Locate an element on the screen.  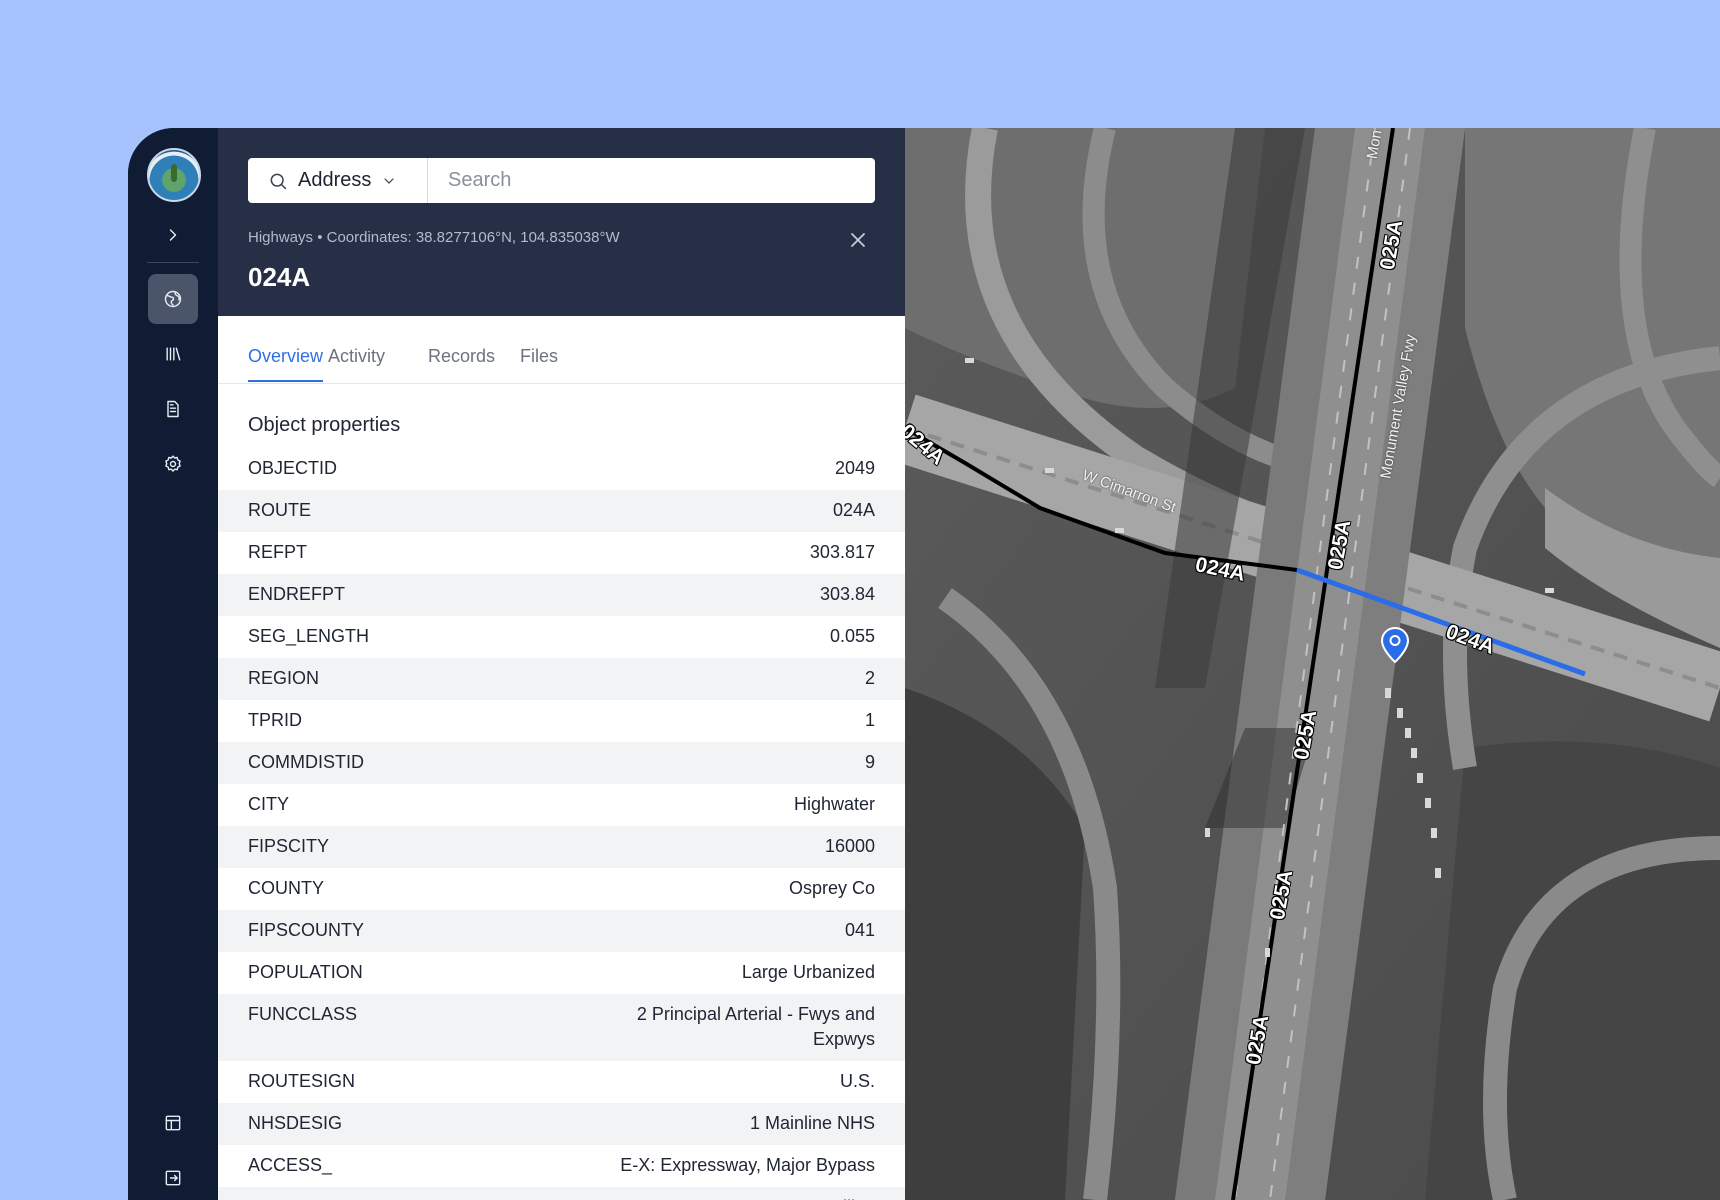
property-key: ACCESS_ is located at coordinates (290, 1165).